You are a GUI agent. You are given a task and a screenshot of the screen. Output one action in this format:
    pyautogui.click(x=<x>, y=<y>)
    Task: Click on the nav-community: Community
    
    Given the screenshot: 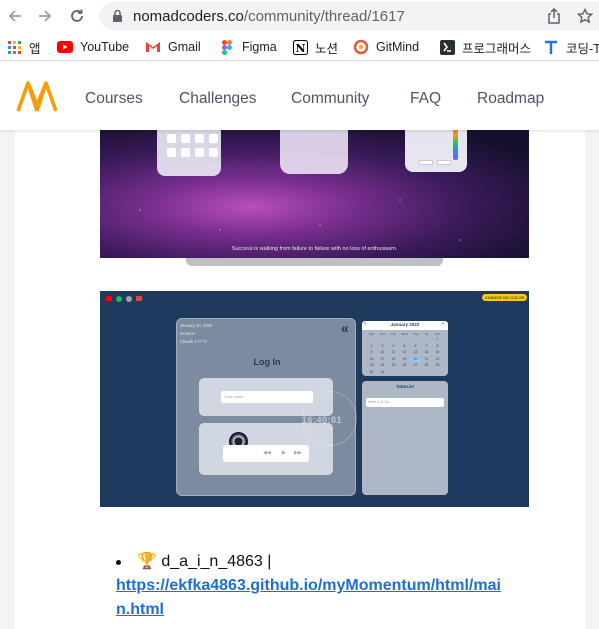 What is the action you would take?
    pyautogui.click(x=330, y=99)
    